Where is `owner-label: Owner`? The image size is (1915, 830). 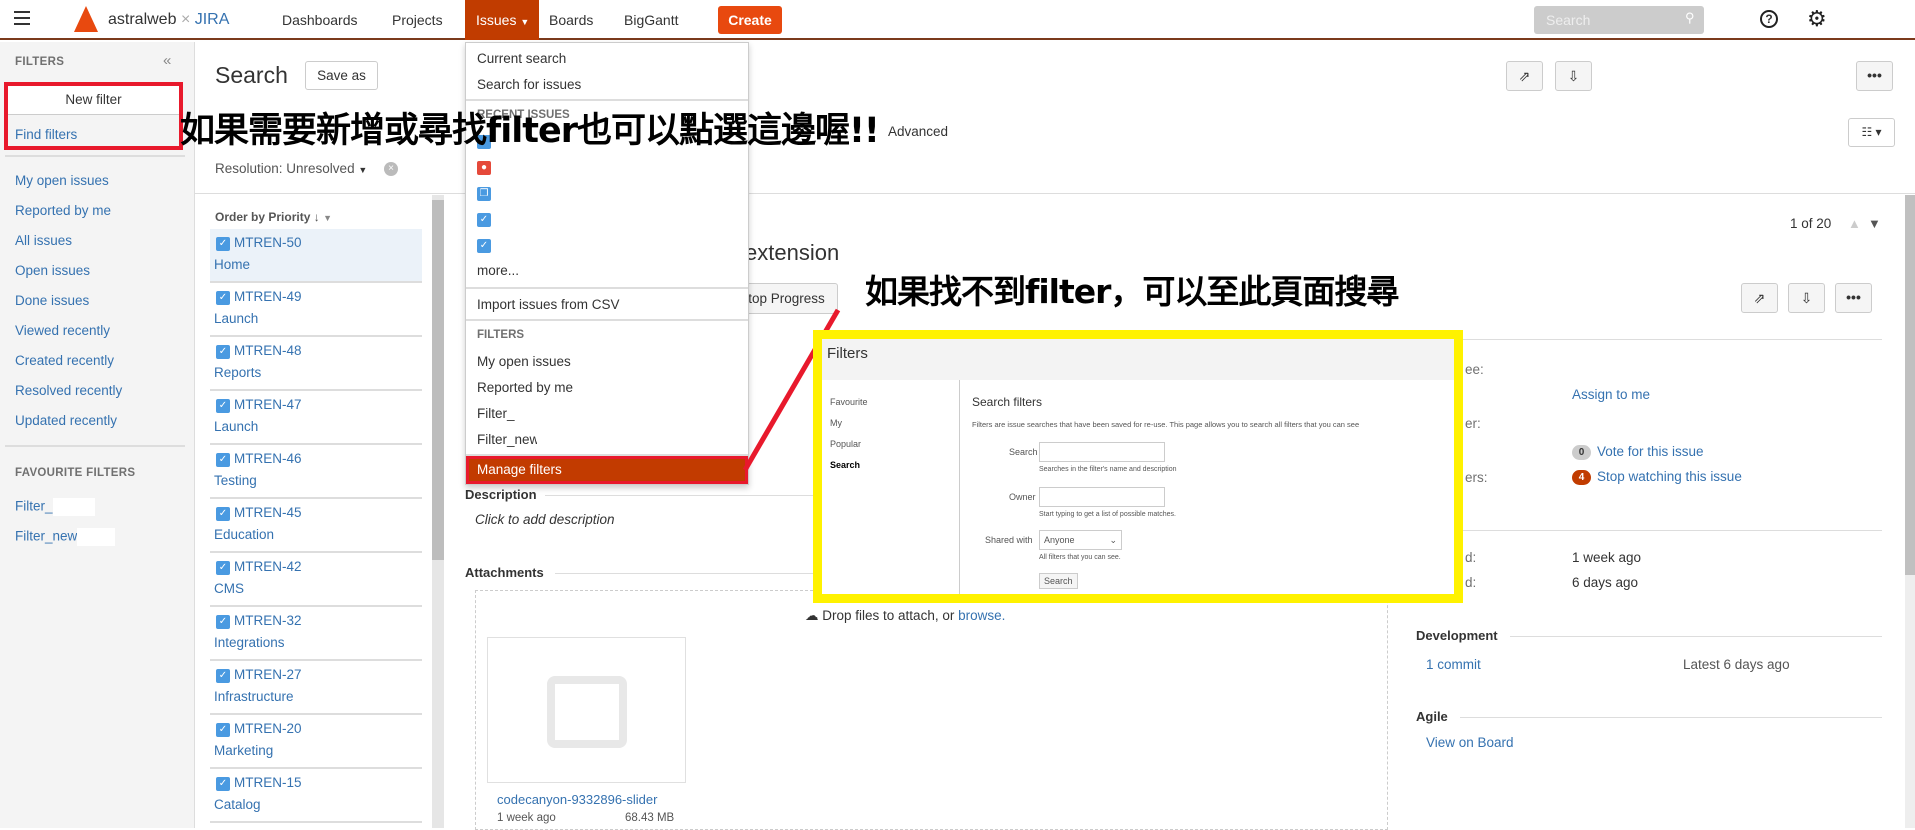 owner-label: Owner is located at coordinates (1022, 497).